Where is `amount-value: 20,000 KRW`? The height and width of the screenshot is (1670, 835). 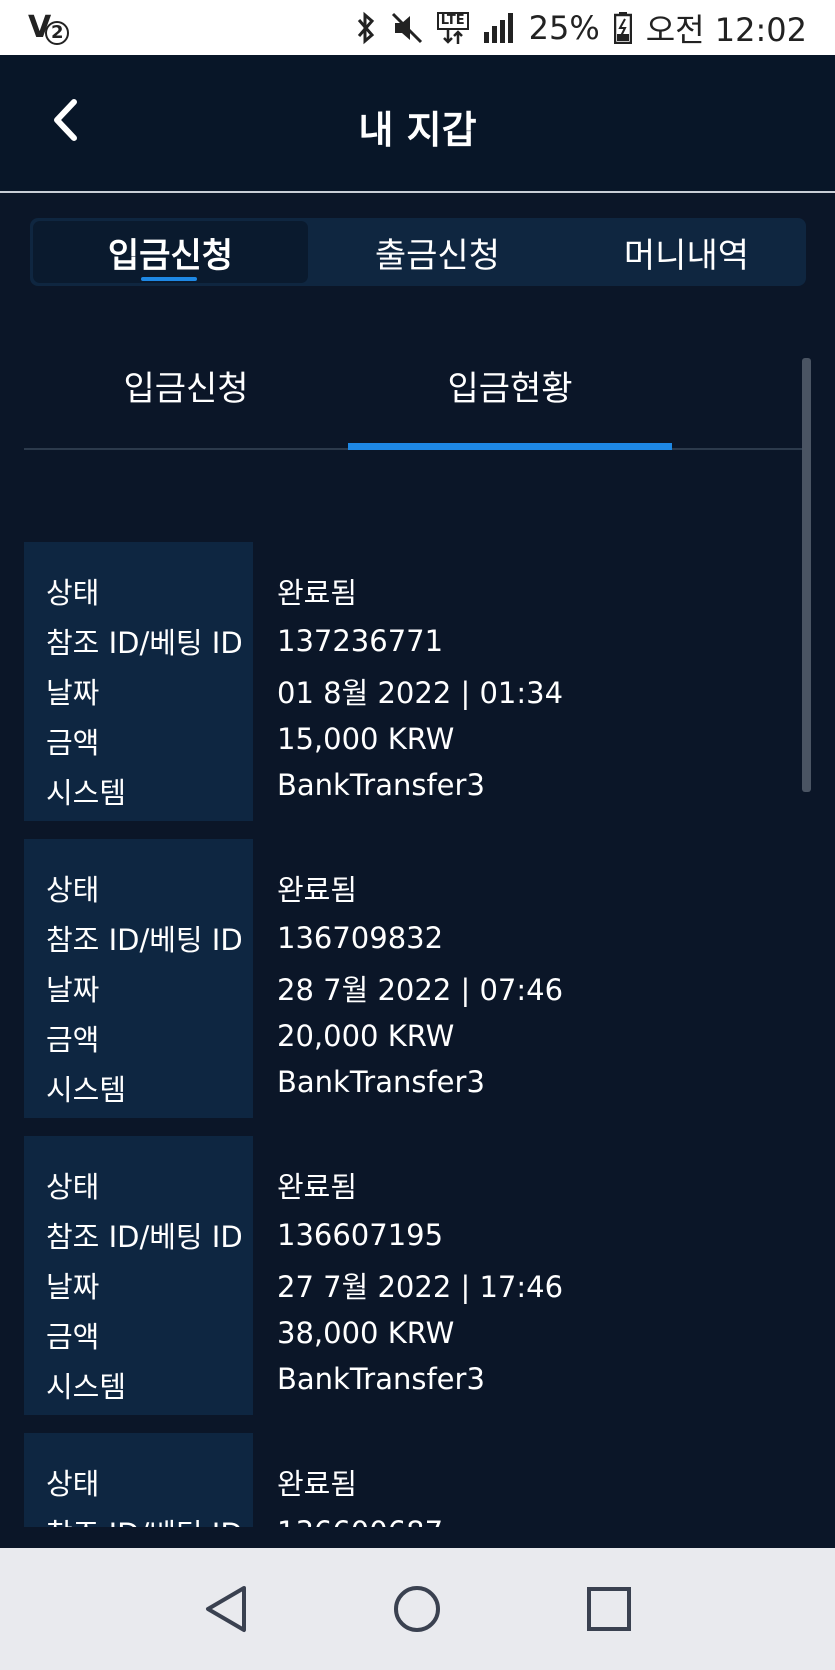
amount-value: 20,000 KRW is located at coordinates (366, 1035).